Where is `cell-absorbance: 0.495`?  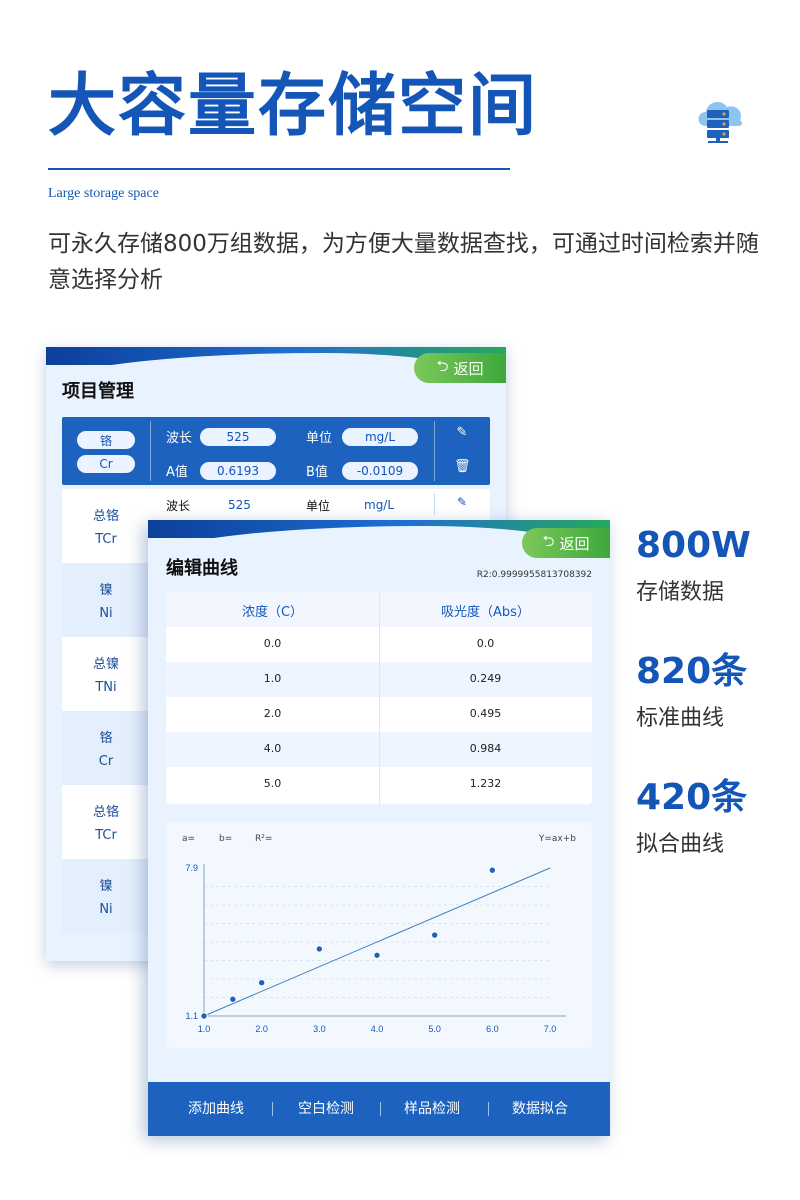 cell-absorbance: 0.495 is located at coordinates (485, 713).